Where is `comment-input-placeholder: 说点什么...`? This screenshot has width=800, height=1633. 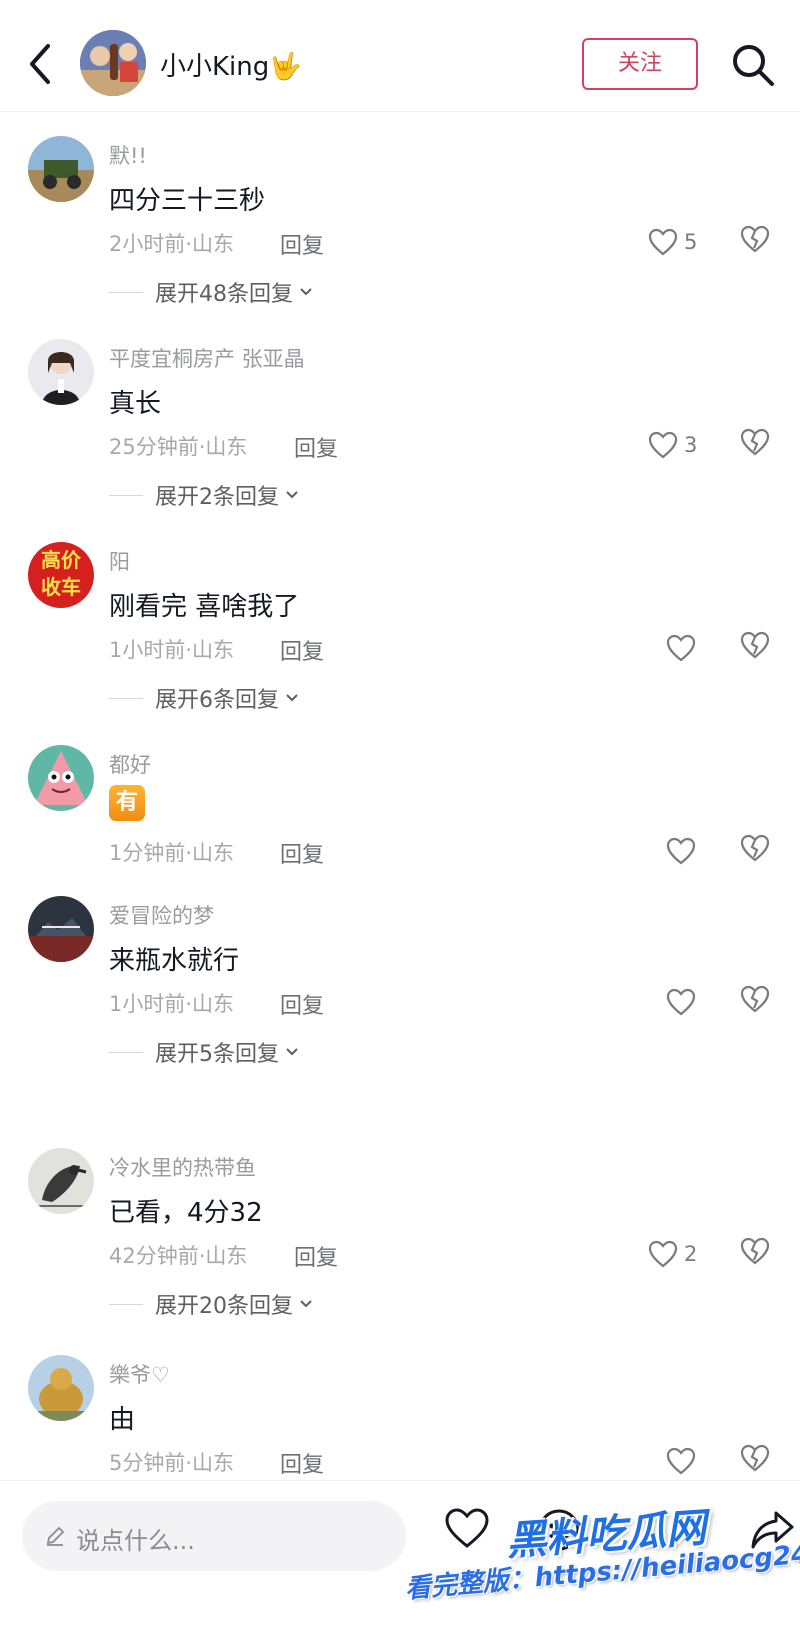
comment-input-placeholder: 说点什么... is located at coordinates (135, 1541).